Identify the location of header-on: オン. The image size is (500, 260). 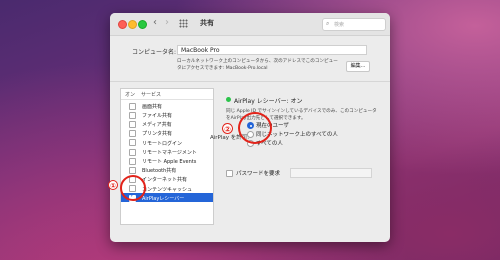
(130, 95).